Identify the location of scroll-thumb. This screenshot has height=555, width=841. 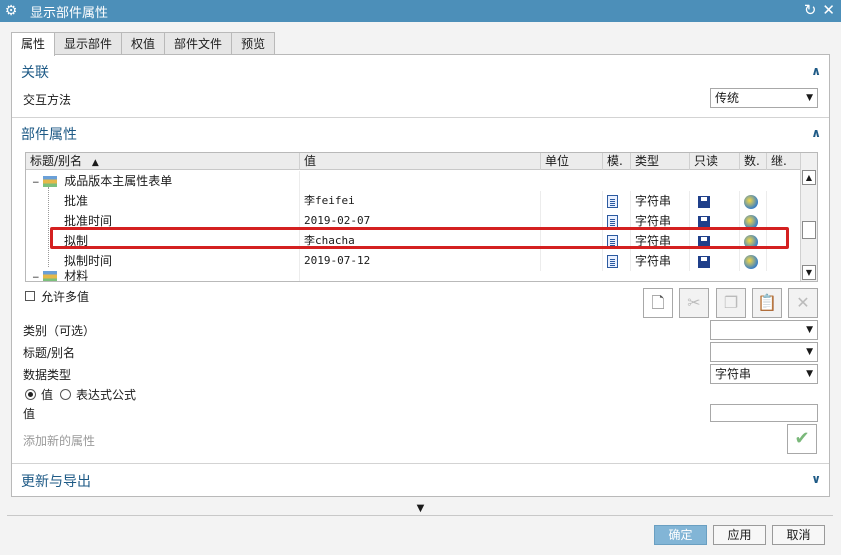
(809, 230).